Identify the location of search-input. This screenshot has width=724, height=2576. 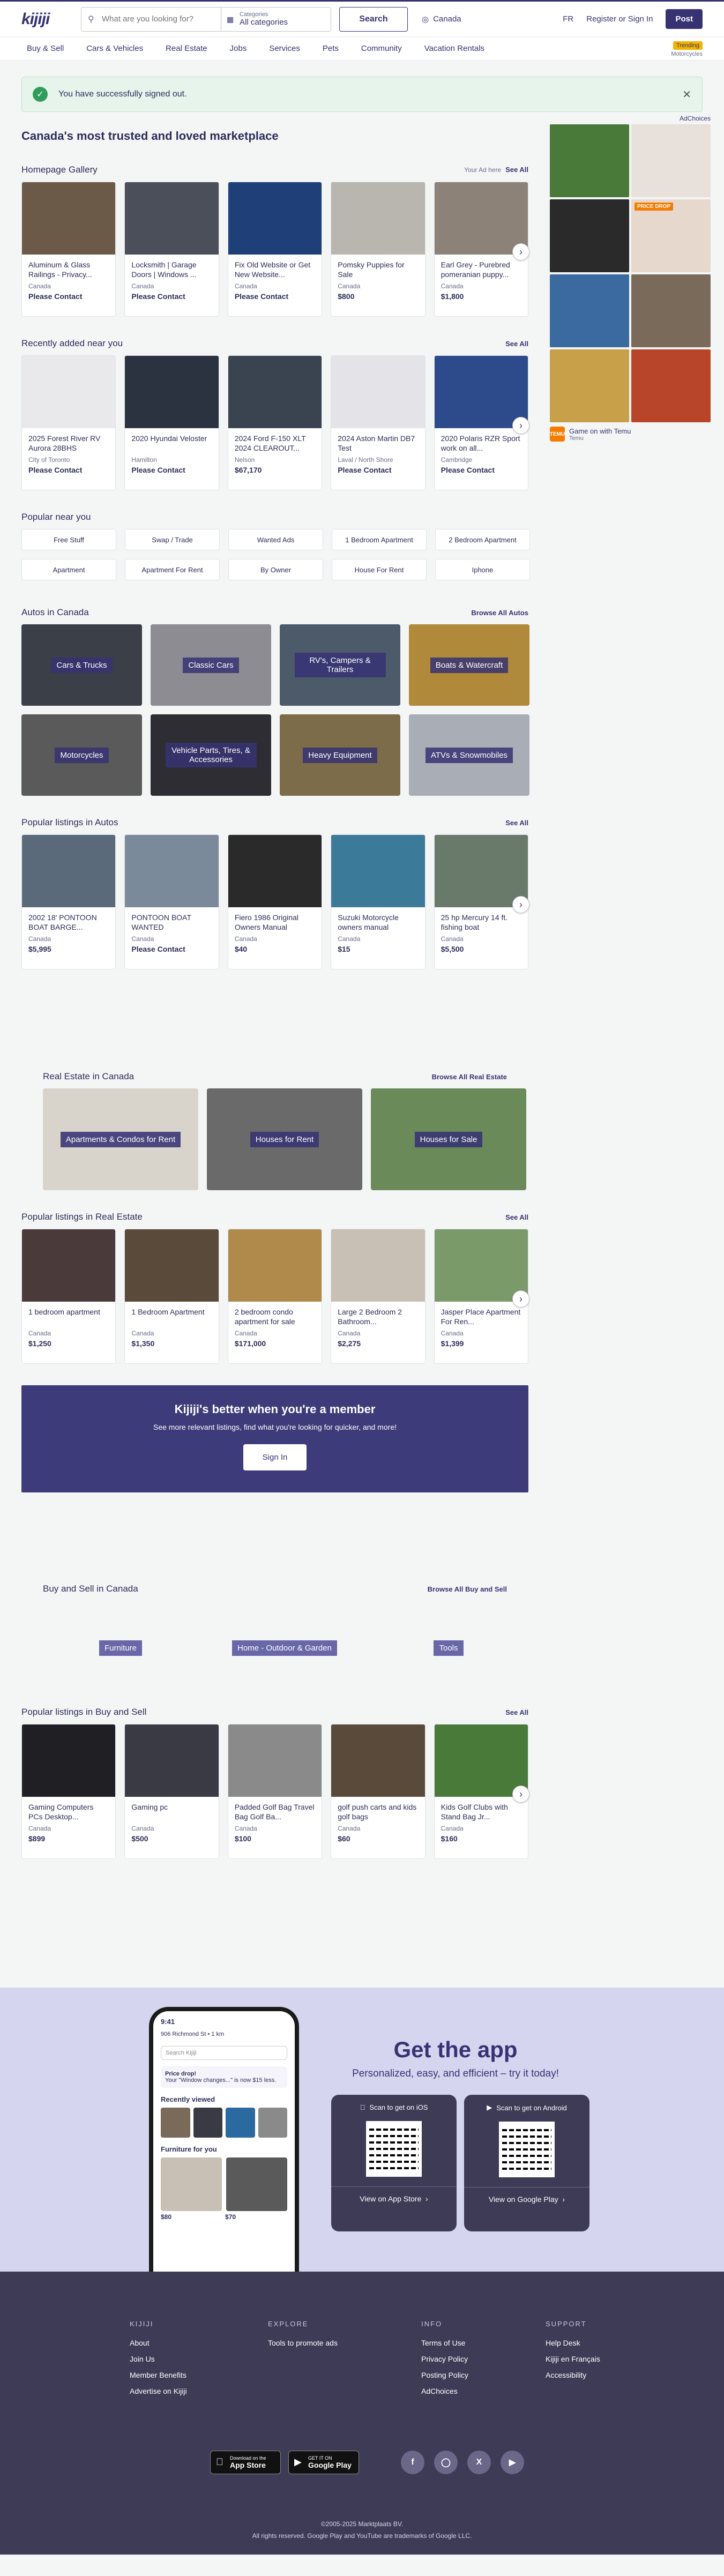
(151, 19).